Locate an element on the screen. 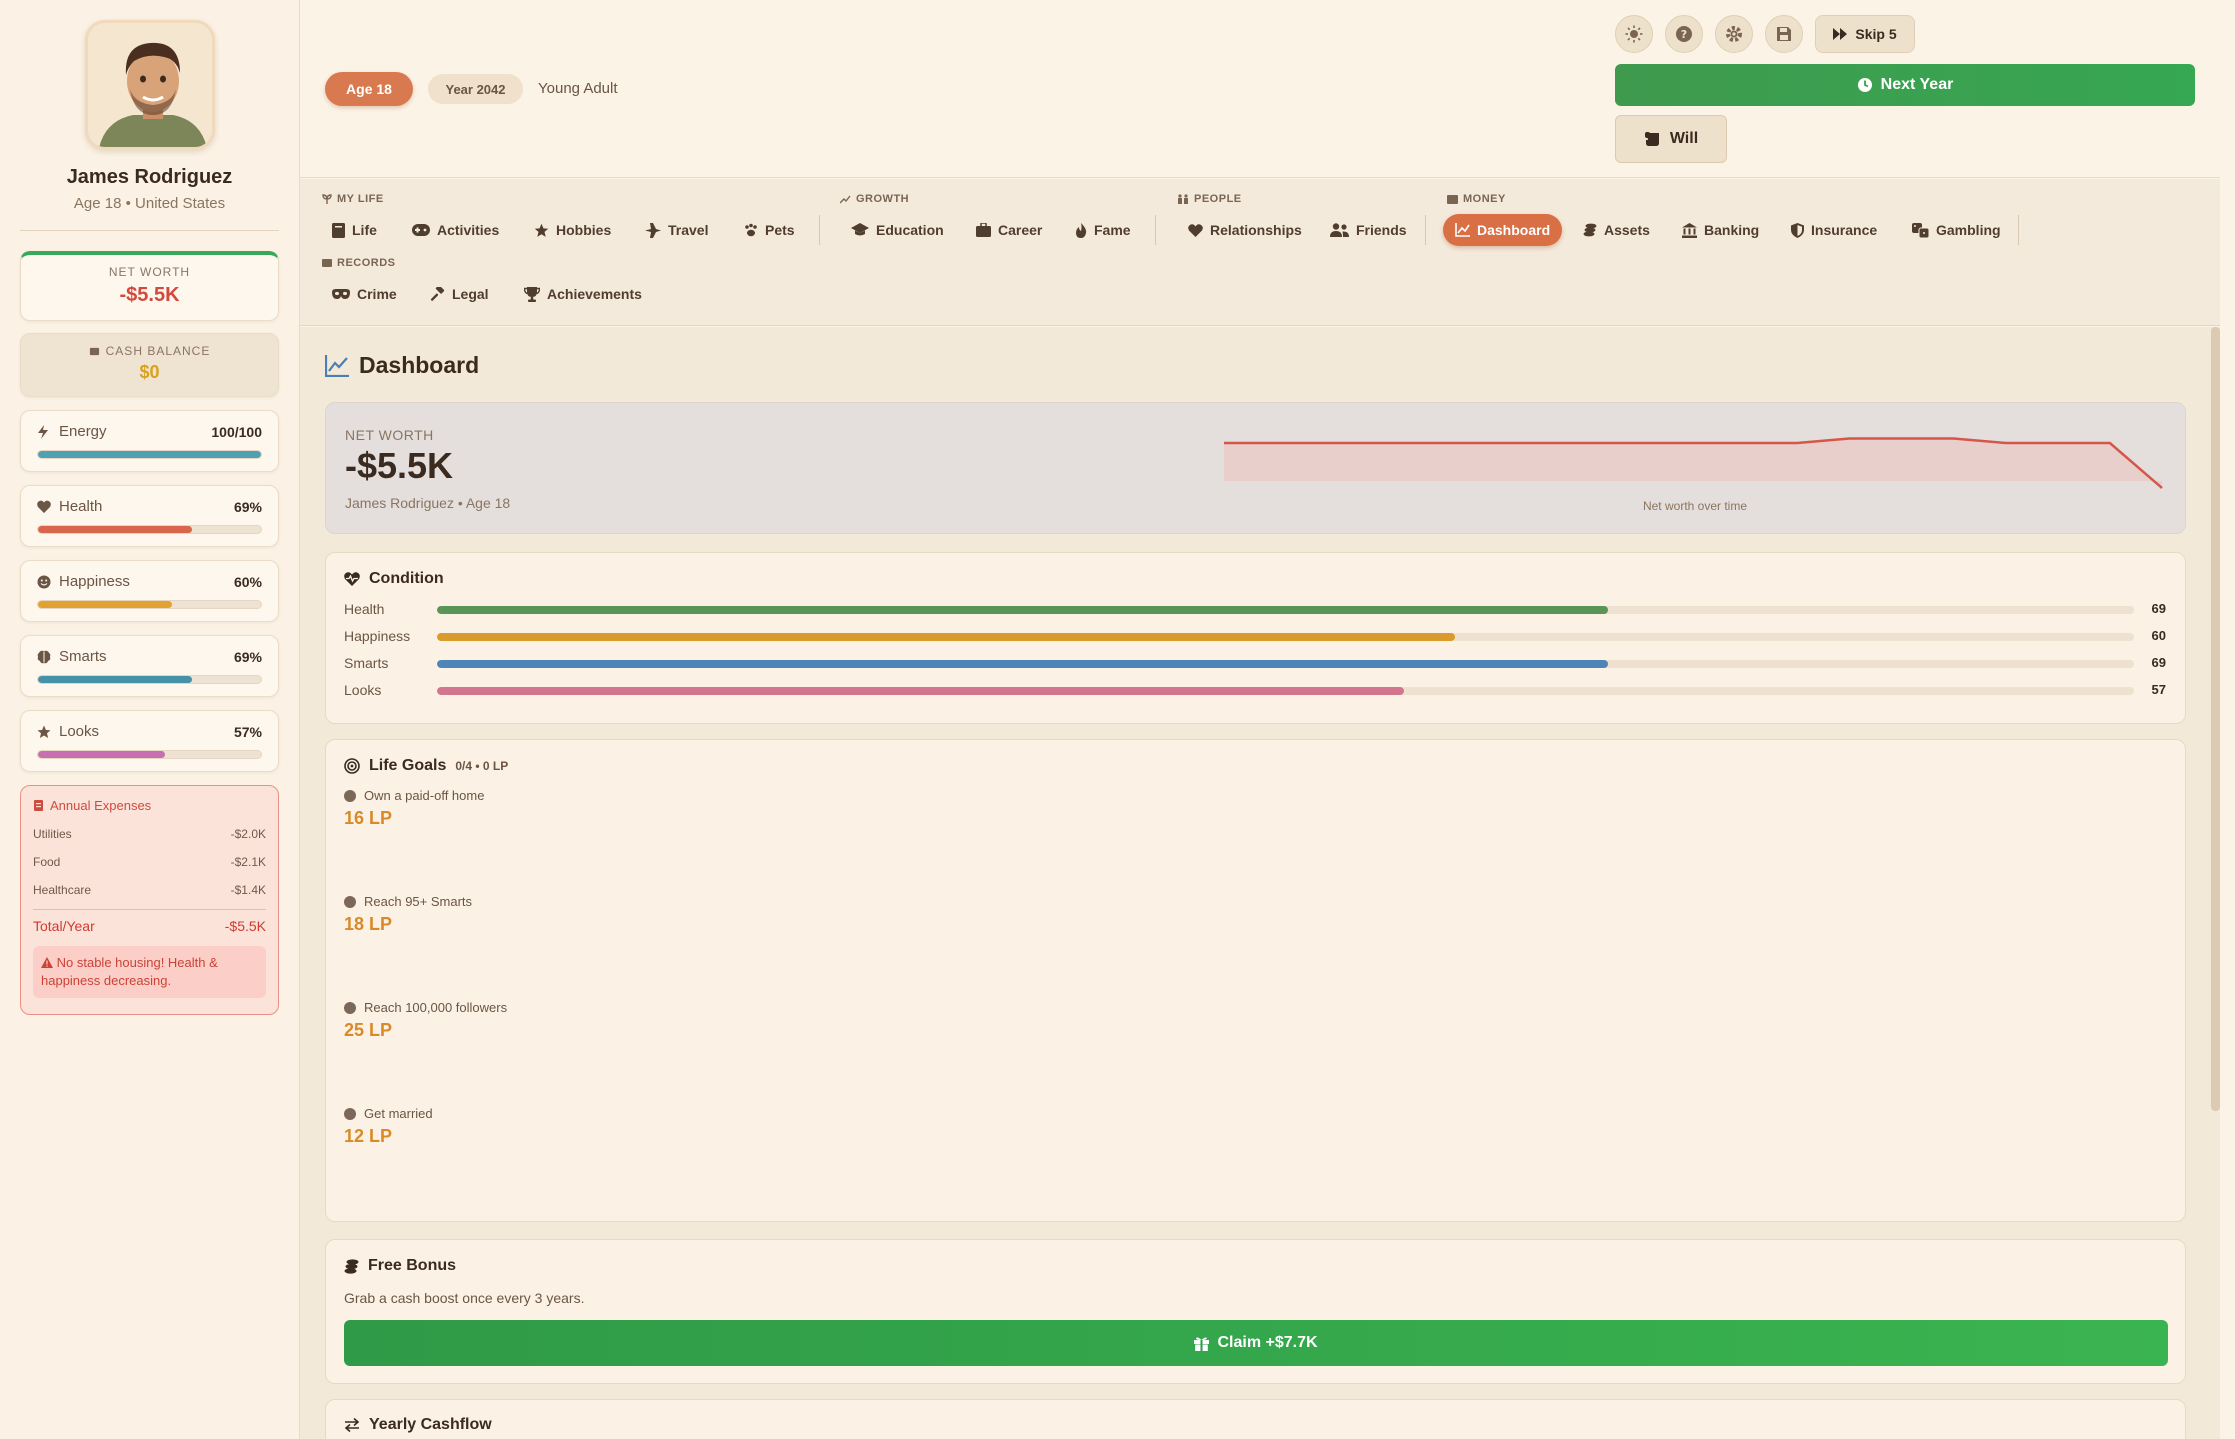 The image size is (2235, 1439). nav-gambling: Gambling is located at coordinates (1956, 230).